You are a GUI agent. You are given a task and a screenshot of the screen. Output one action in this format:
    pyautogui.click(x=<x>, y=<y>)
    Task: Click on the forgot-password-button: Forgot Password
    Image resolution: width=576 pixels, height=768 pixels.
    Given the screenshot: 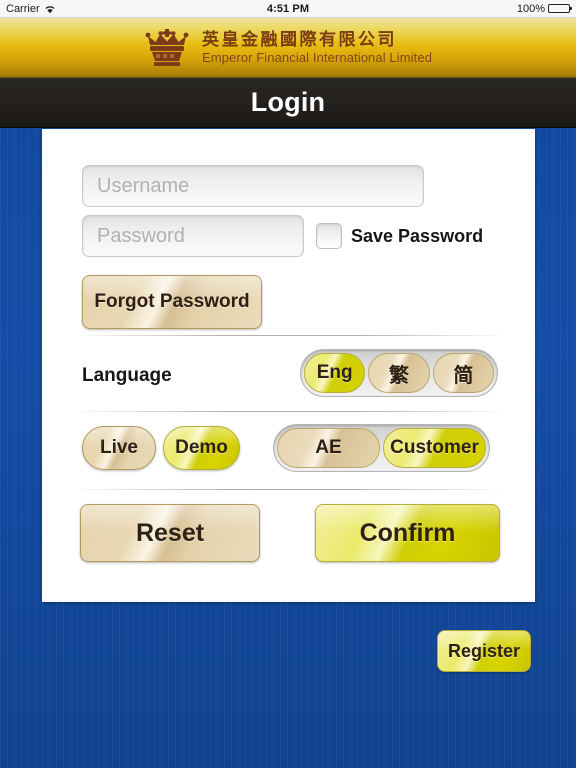 What is the action you would take?
    pyautogui.click(x=172, y=302)
    